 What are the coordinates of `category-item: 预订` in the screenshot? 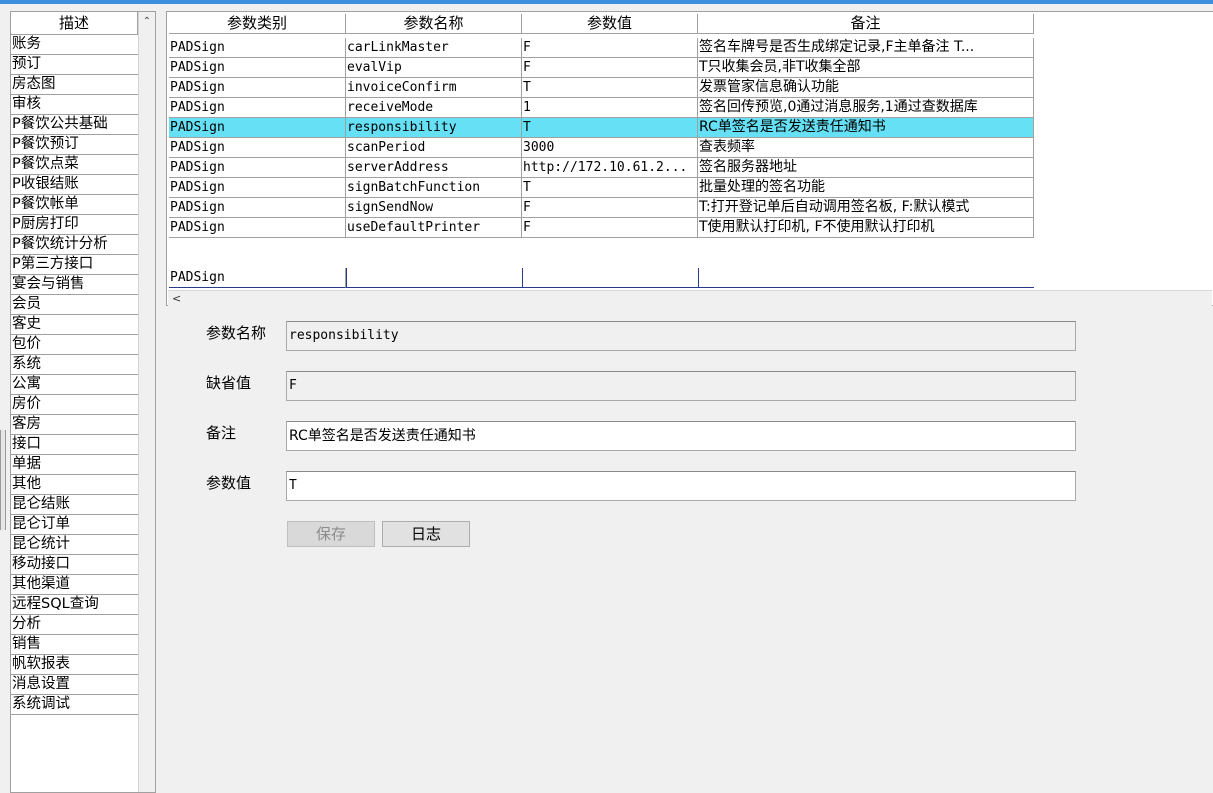 It's located at (74, 65).